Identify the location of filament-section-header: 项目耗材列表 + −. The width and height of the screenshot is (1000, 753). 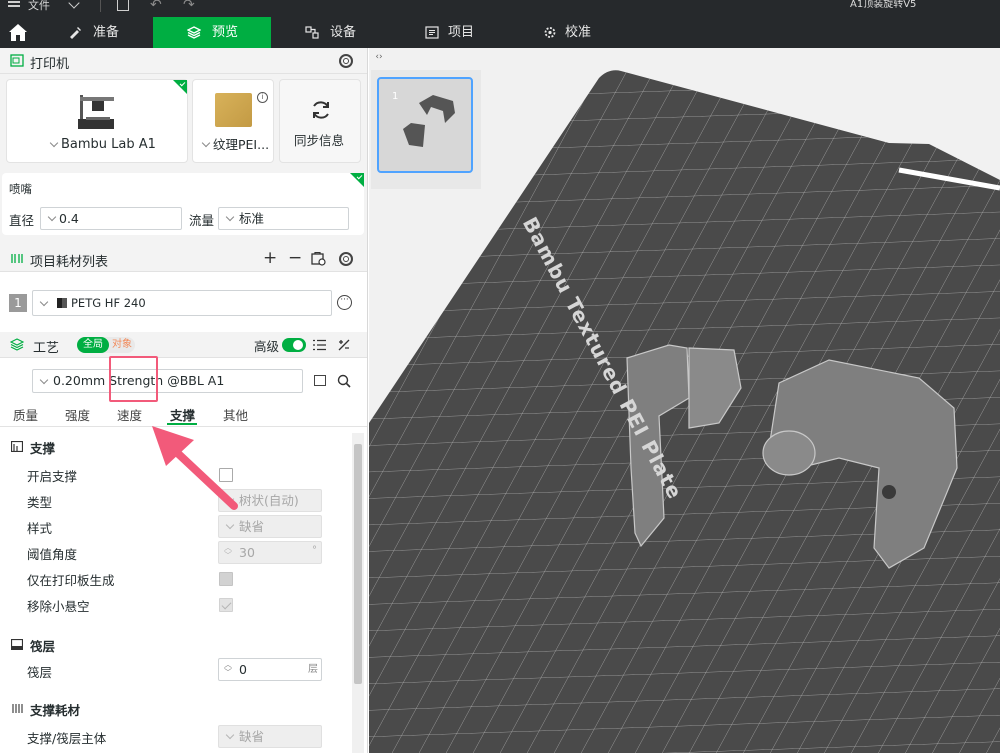
(183, 259).